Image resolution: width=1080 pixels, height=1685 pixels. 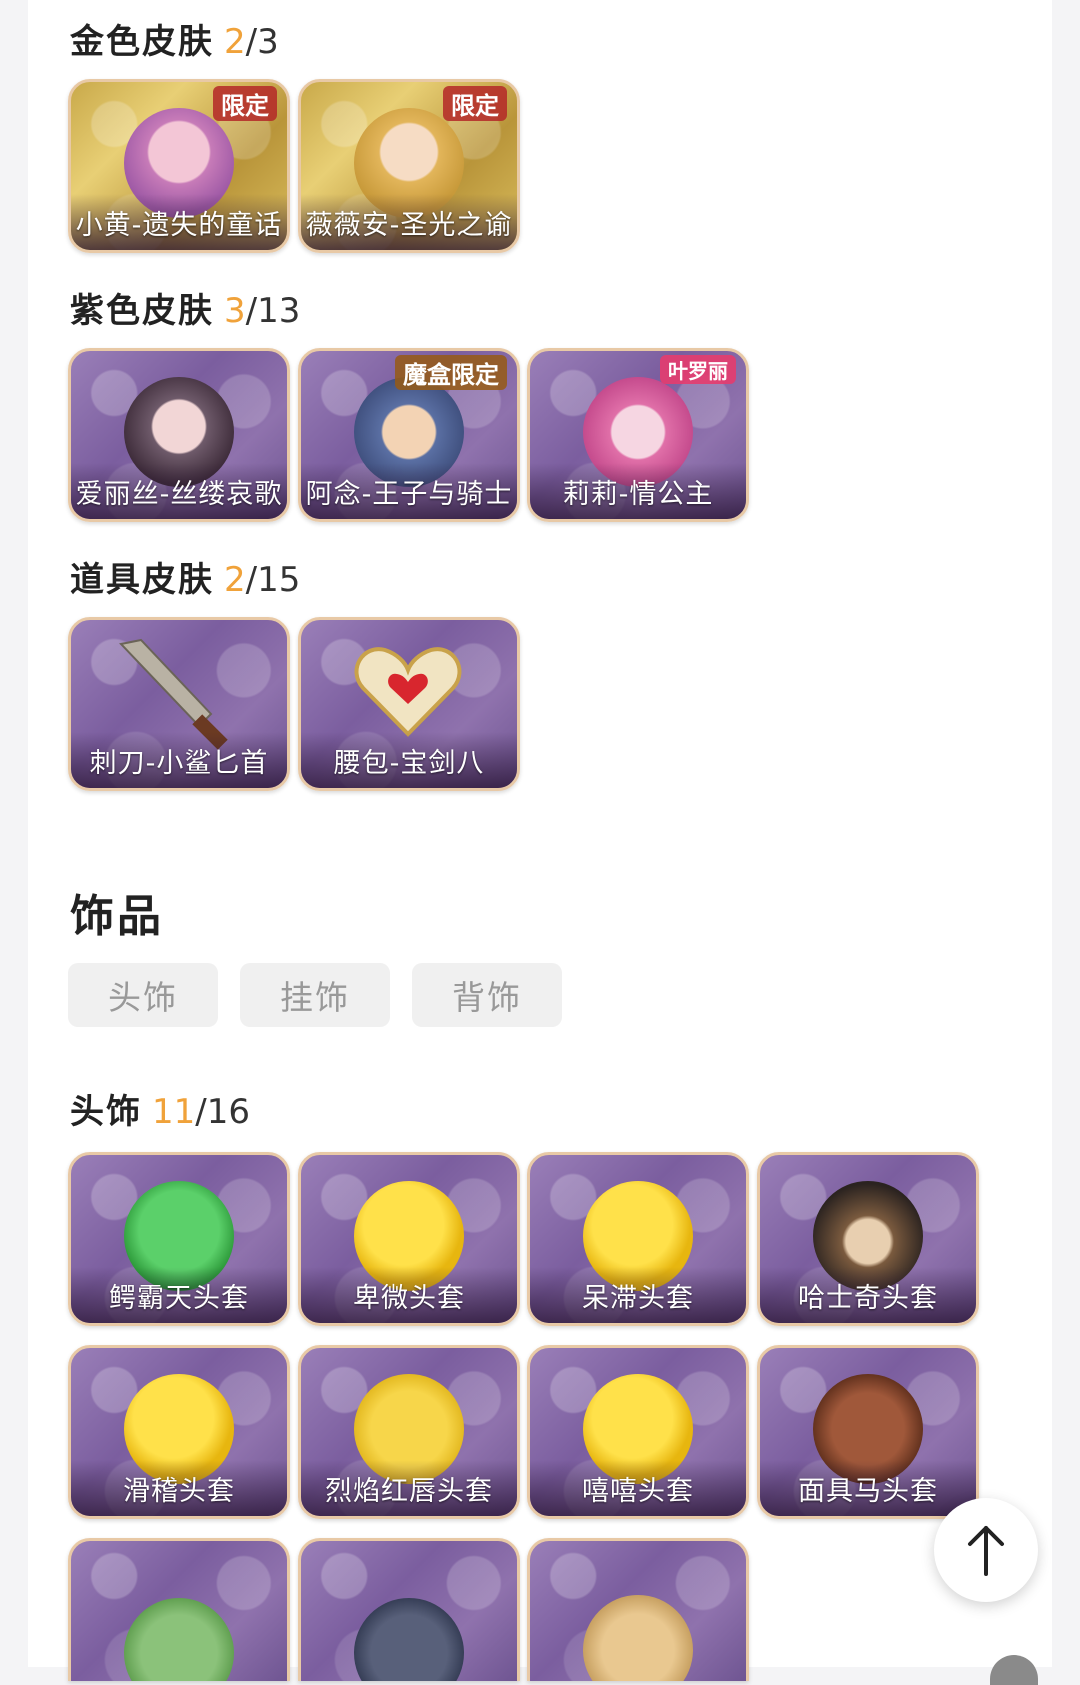 What do you see at coordinates (262, 311) in the screenshot?
I see `collection-count: 3/13` at bounding box center [262, 311].